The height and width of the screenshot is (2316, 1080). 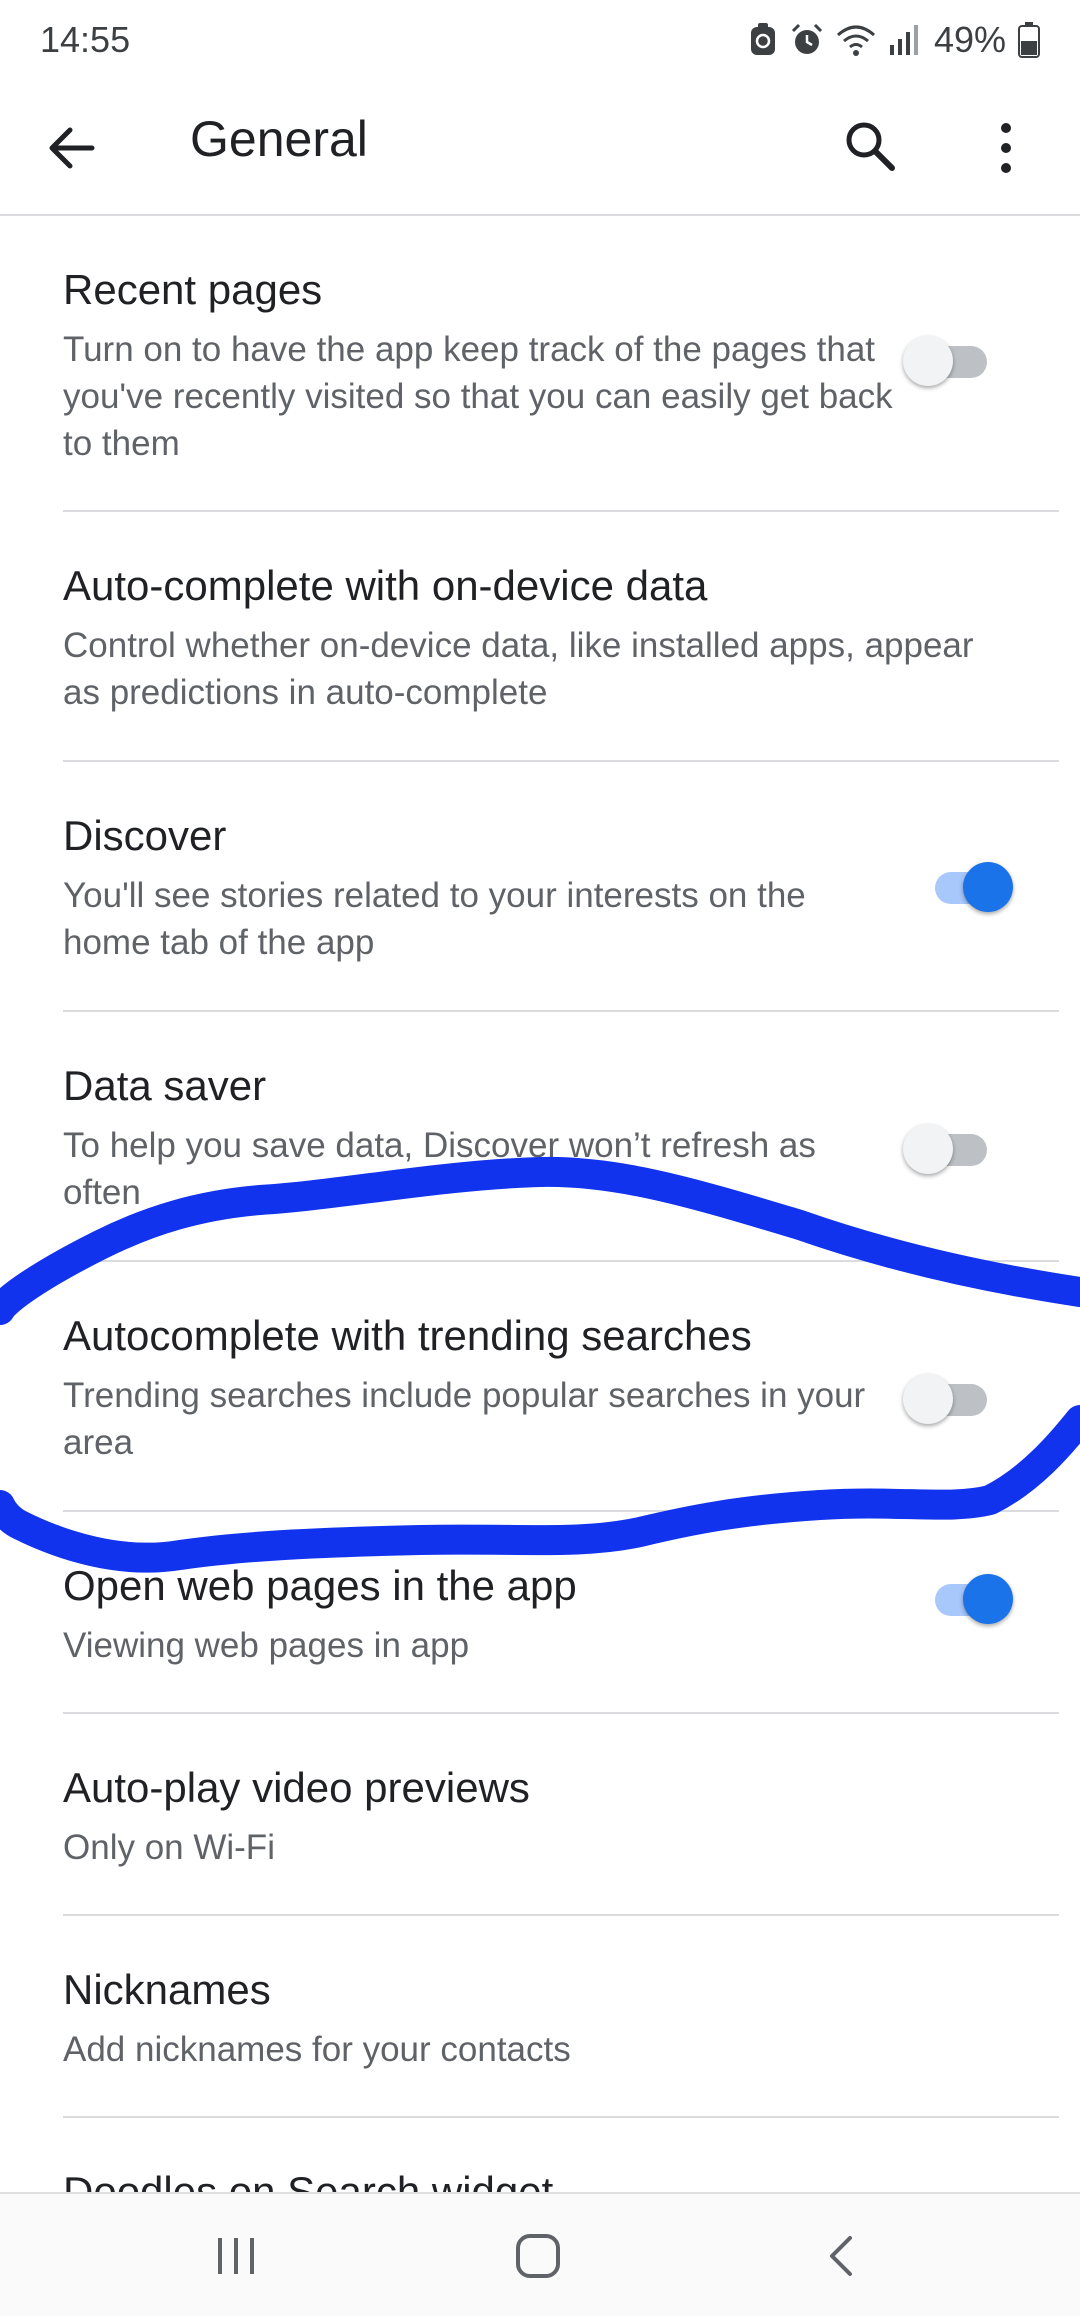 I want to click on recycle-notification-icon, so click(x=762, y=39).